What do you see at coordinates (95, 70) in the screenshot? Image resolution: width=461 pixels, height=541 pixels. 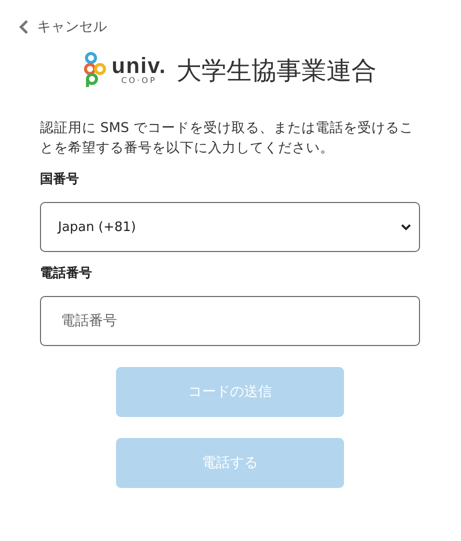 I see `logo-circles-icon` at bounding box center [95, 70].